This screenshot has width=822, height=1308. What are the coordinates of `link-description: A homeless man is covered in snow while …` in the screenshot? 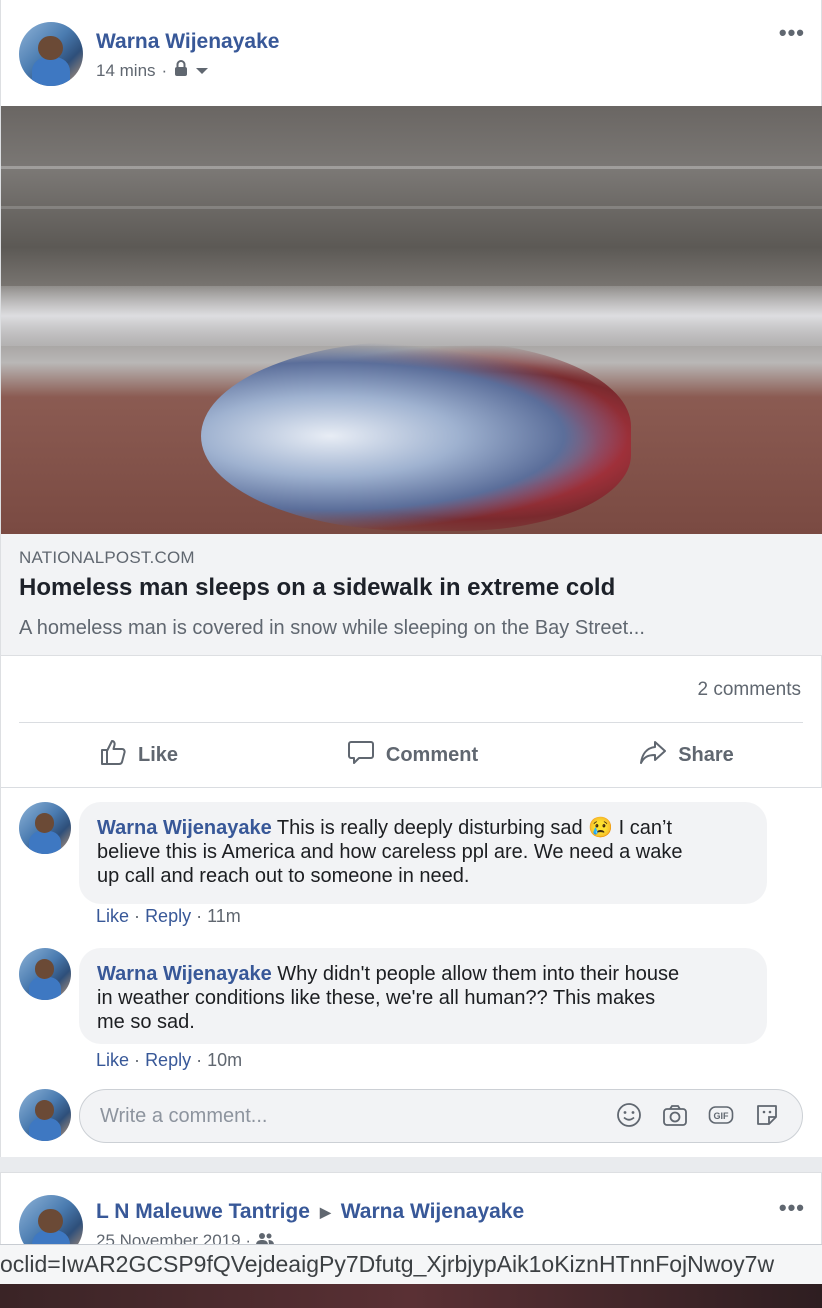 It's located at (332, 628).